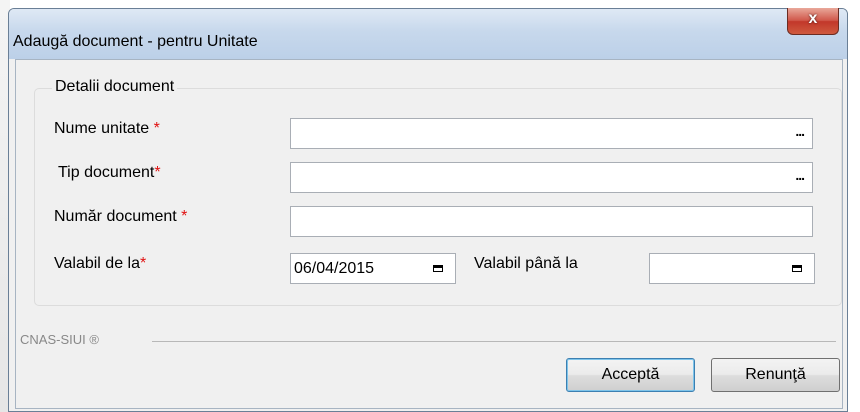 The width and height of the screenshot is (860, 412). What do you see at coordinates (494, 341) in the screenshot?
I see `footer-divider` at bounding box center [494, 341].